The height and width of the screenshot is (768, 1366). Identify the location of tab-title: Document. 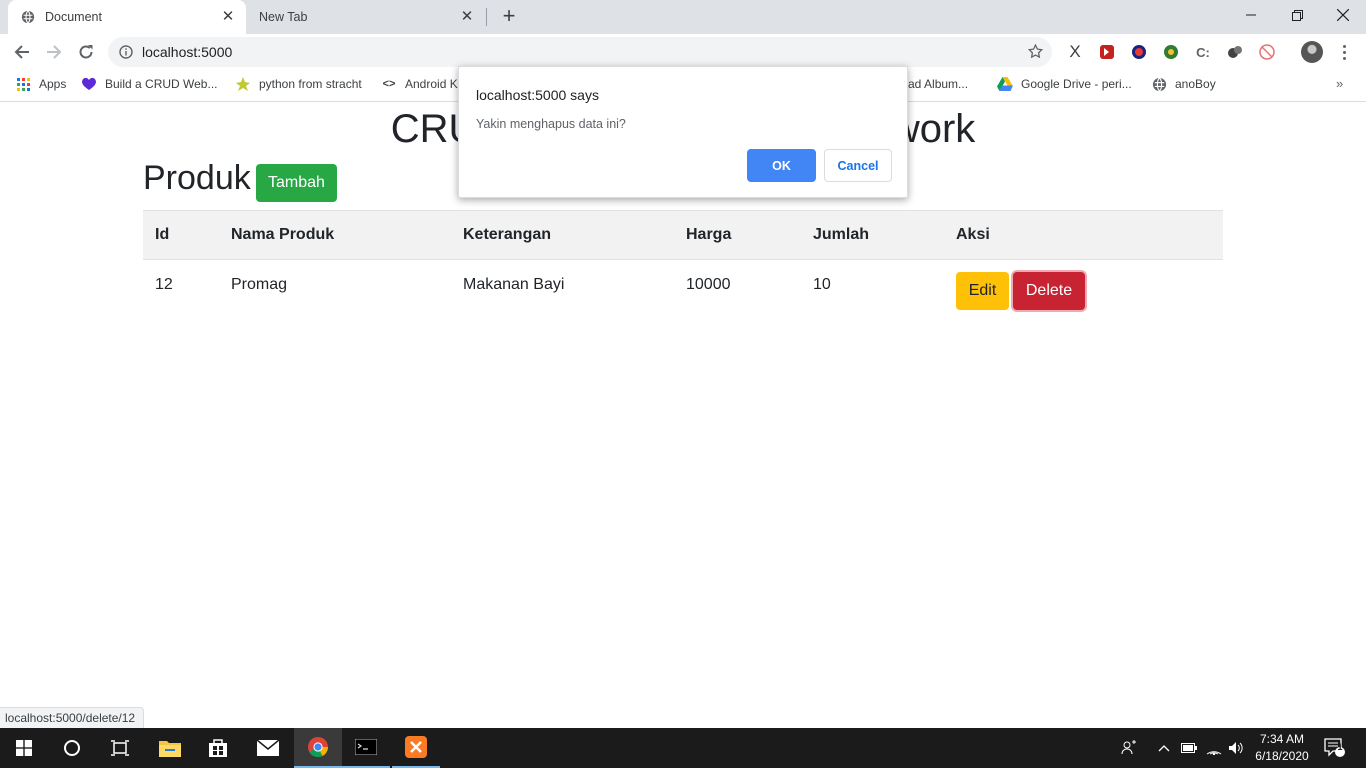
(73, 17).